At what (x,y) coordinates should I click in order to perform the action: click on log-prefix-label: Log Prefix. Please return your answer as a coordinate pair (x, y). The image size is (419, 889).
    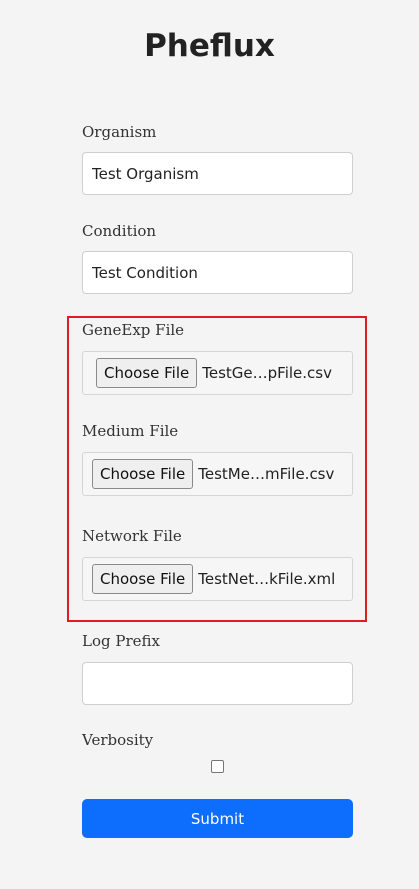
    Looking at the image, I should click on (121, 641).